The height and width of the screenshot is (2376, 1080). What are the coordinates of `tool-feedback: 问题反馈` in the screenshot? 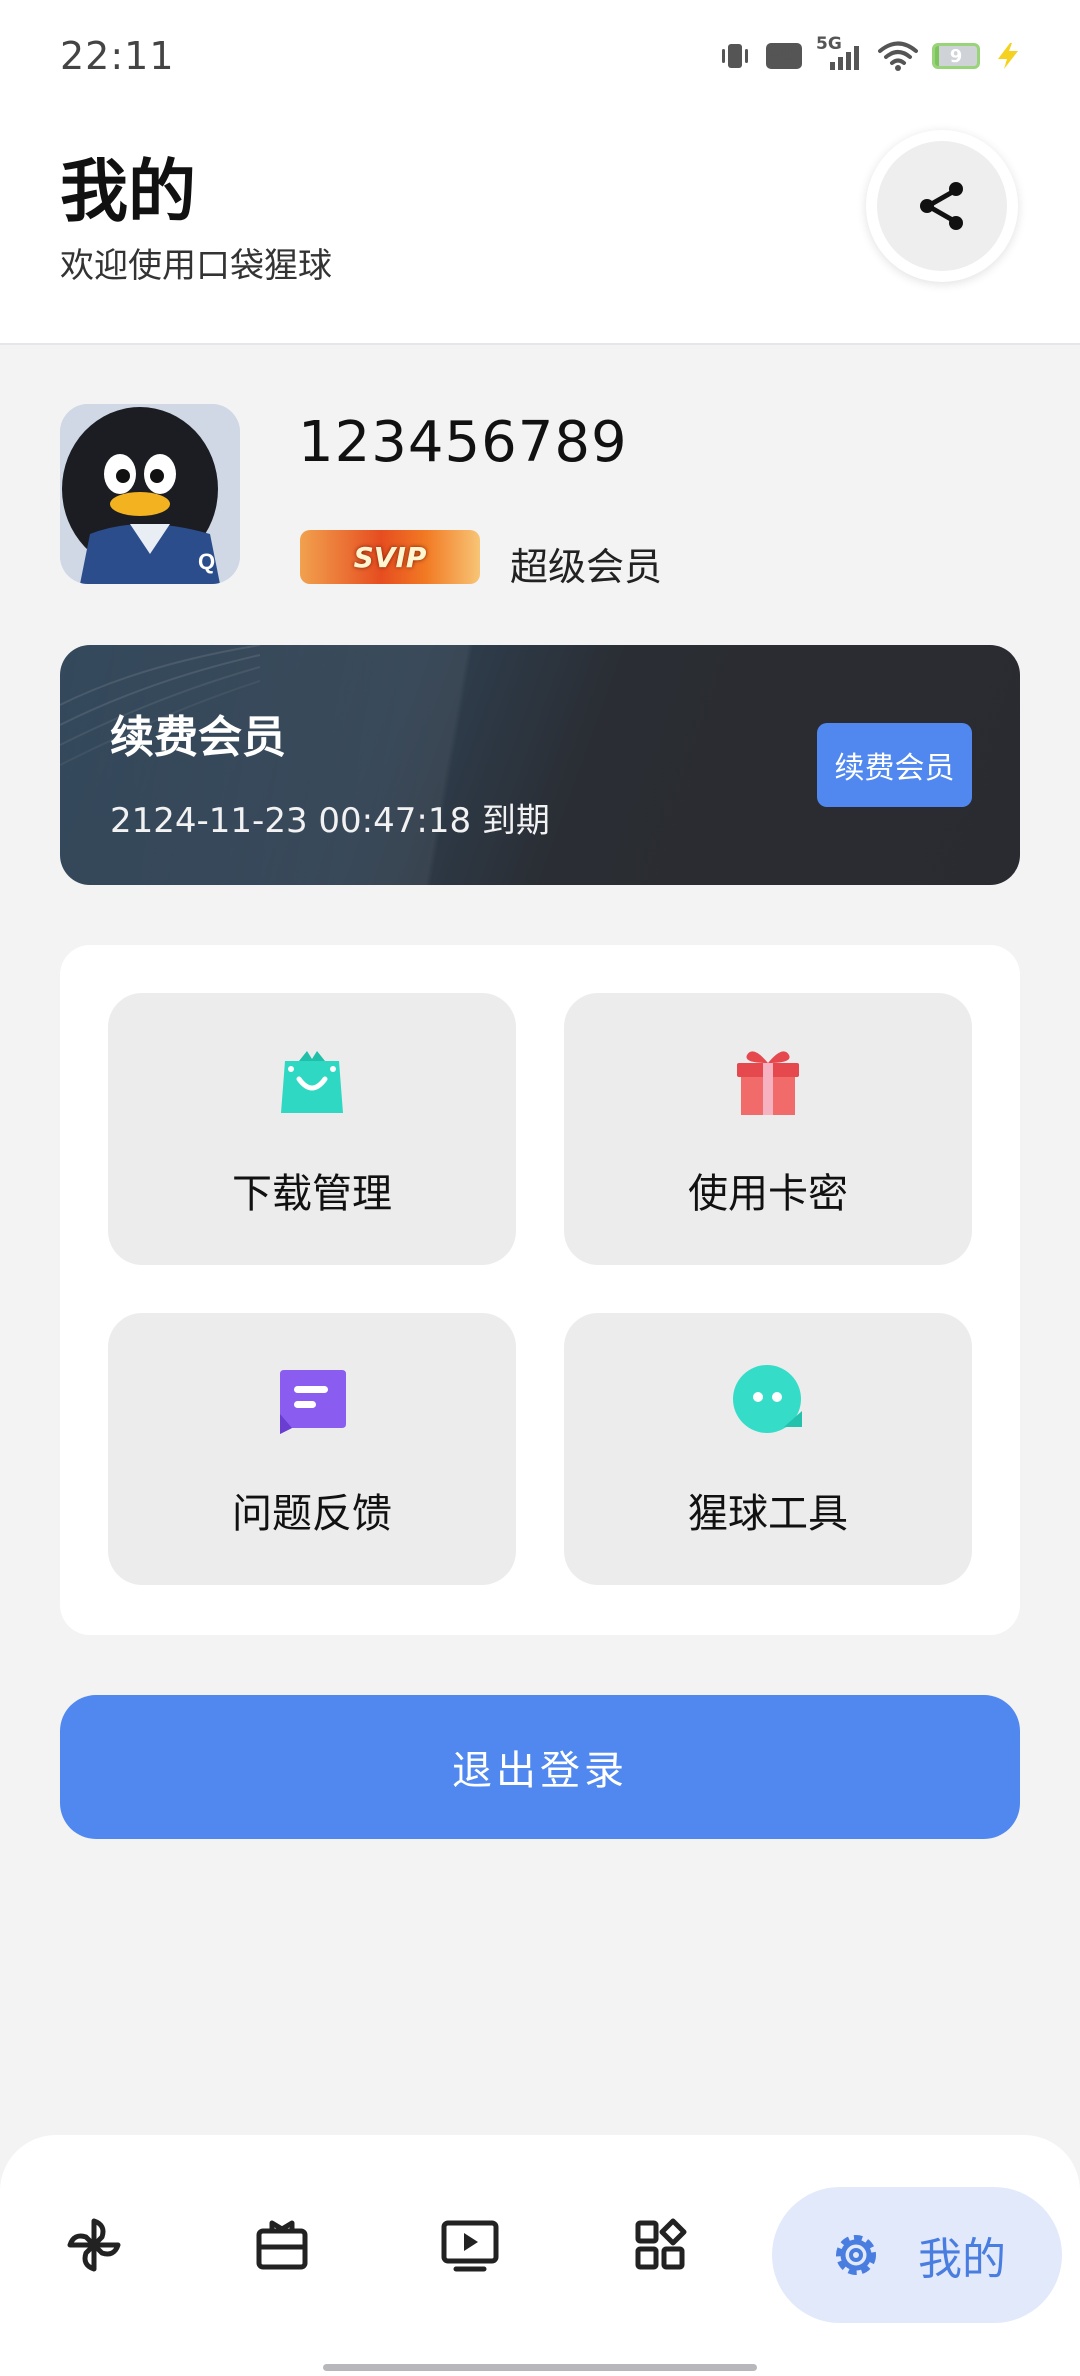 It's located at (312, 1449).